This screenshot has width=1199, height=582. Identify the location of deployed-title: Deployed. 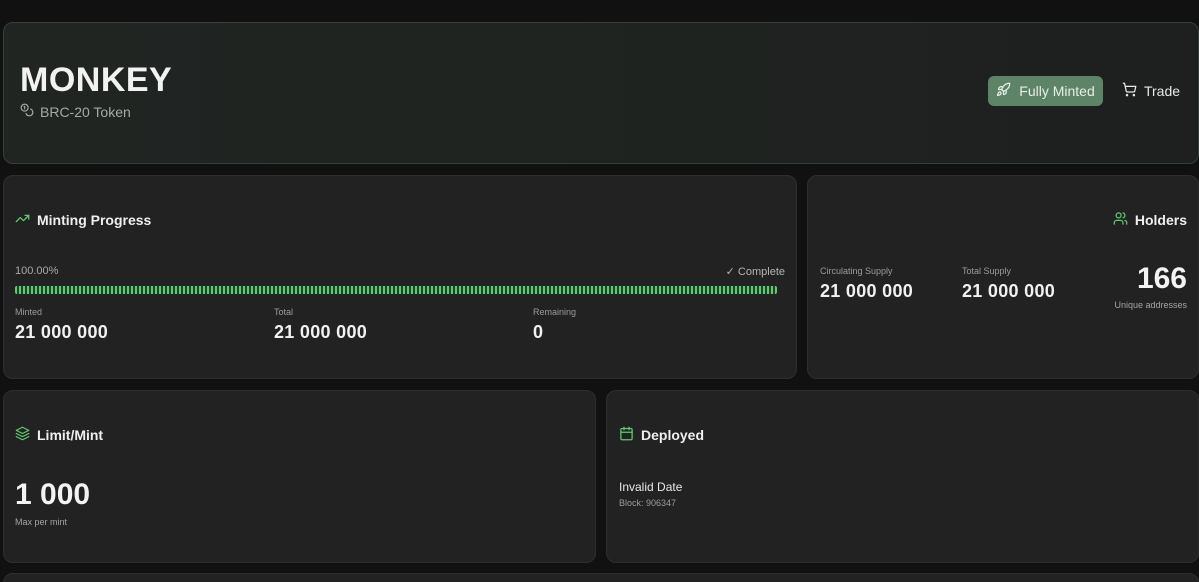
(661, 435).